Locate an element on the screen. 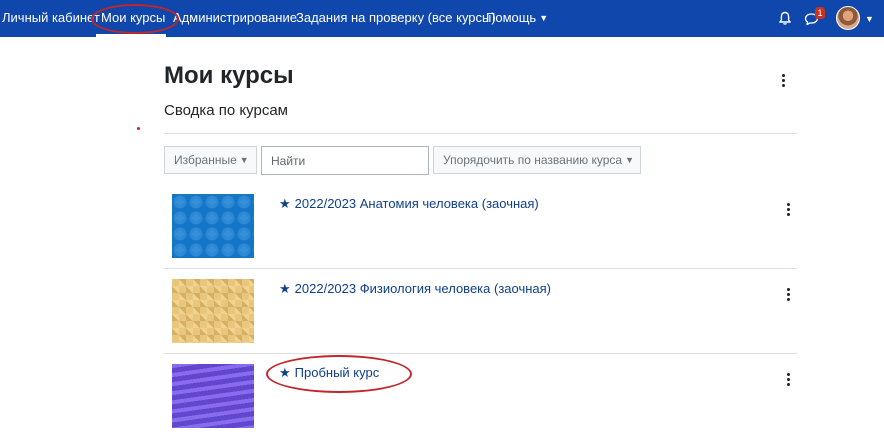 The image size is (884, 436). nav-item-help: Помощь ▼ is located at coordinates (517, 18).